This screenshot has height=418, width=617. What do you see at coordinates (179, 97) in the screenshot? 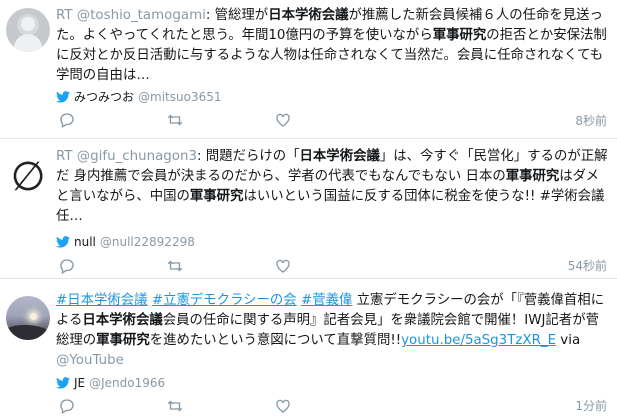
I see `author-handle: @mitsuo3651` at bounding box center [179, 97].